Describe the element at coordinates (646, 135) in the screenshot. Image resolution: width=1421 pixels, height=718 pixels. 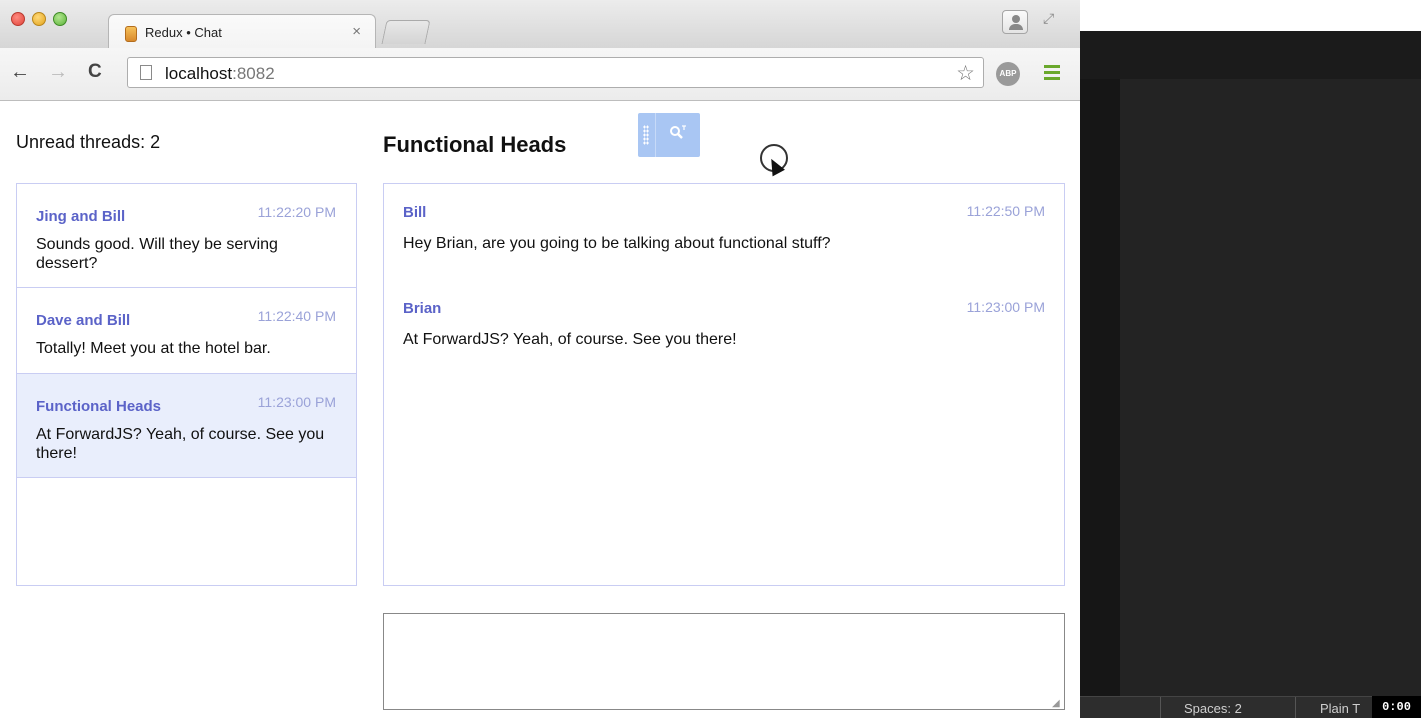
I see `drag-handle-icon` at that location.